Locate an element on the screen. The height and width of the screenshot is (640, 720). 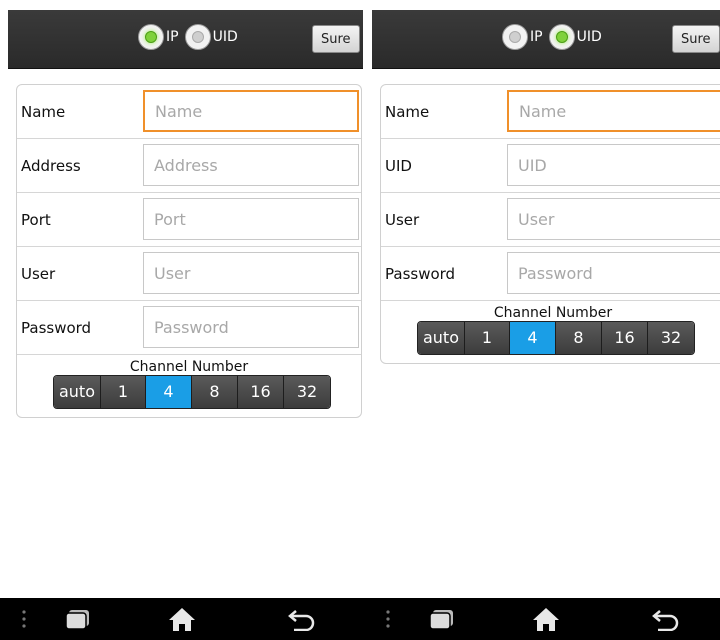
port-label: Port is located at coordinates (36, 220).